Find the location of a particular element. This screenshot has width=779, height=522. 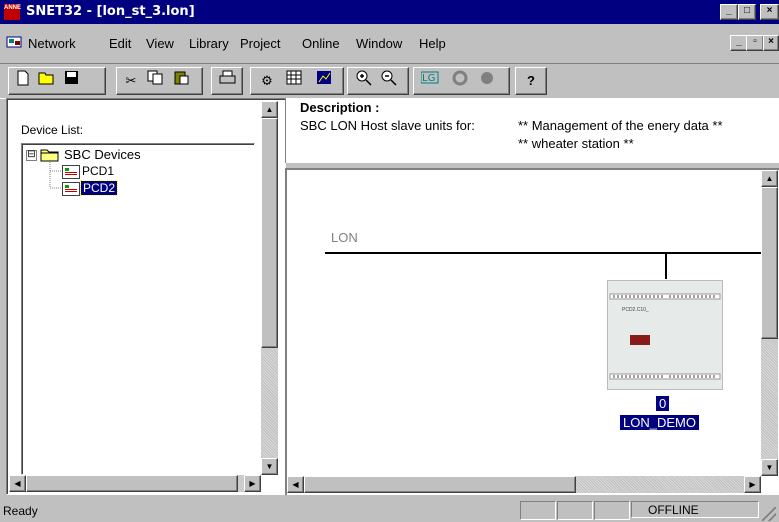

help-icon: ? is located at coordinates (531, 81).